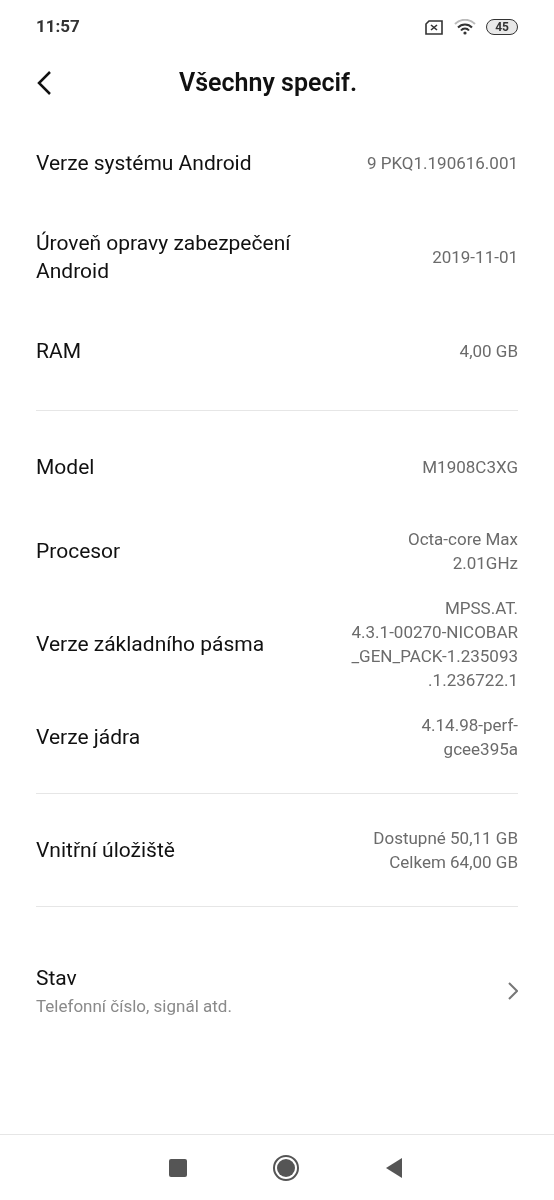  I want to click on spec-label: Úroveň opravy zabezpečení Android, so click(164, 257).